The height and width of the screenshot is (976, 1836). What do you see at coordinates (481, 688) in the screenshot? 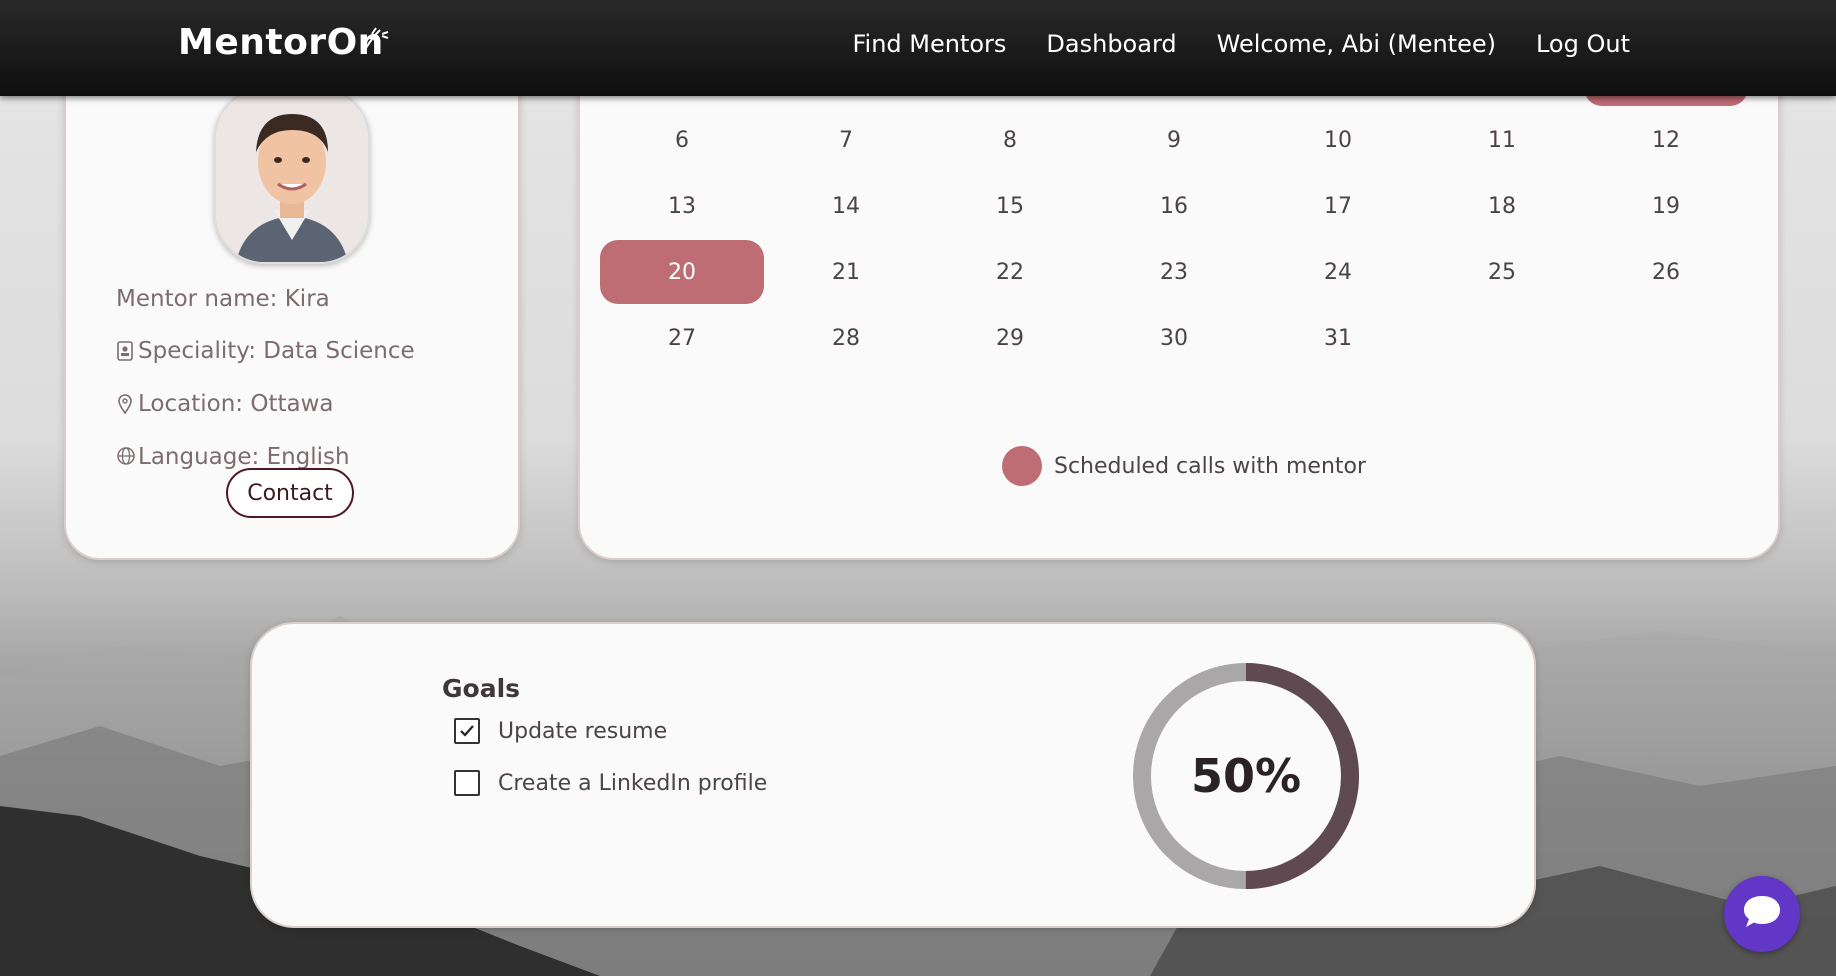
I see `goals-title: Goals` at bounding box center [481, 688].